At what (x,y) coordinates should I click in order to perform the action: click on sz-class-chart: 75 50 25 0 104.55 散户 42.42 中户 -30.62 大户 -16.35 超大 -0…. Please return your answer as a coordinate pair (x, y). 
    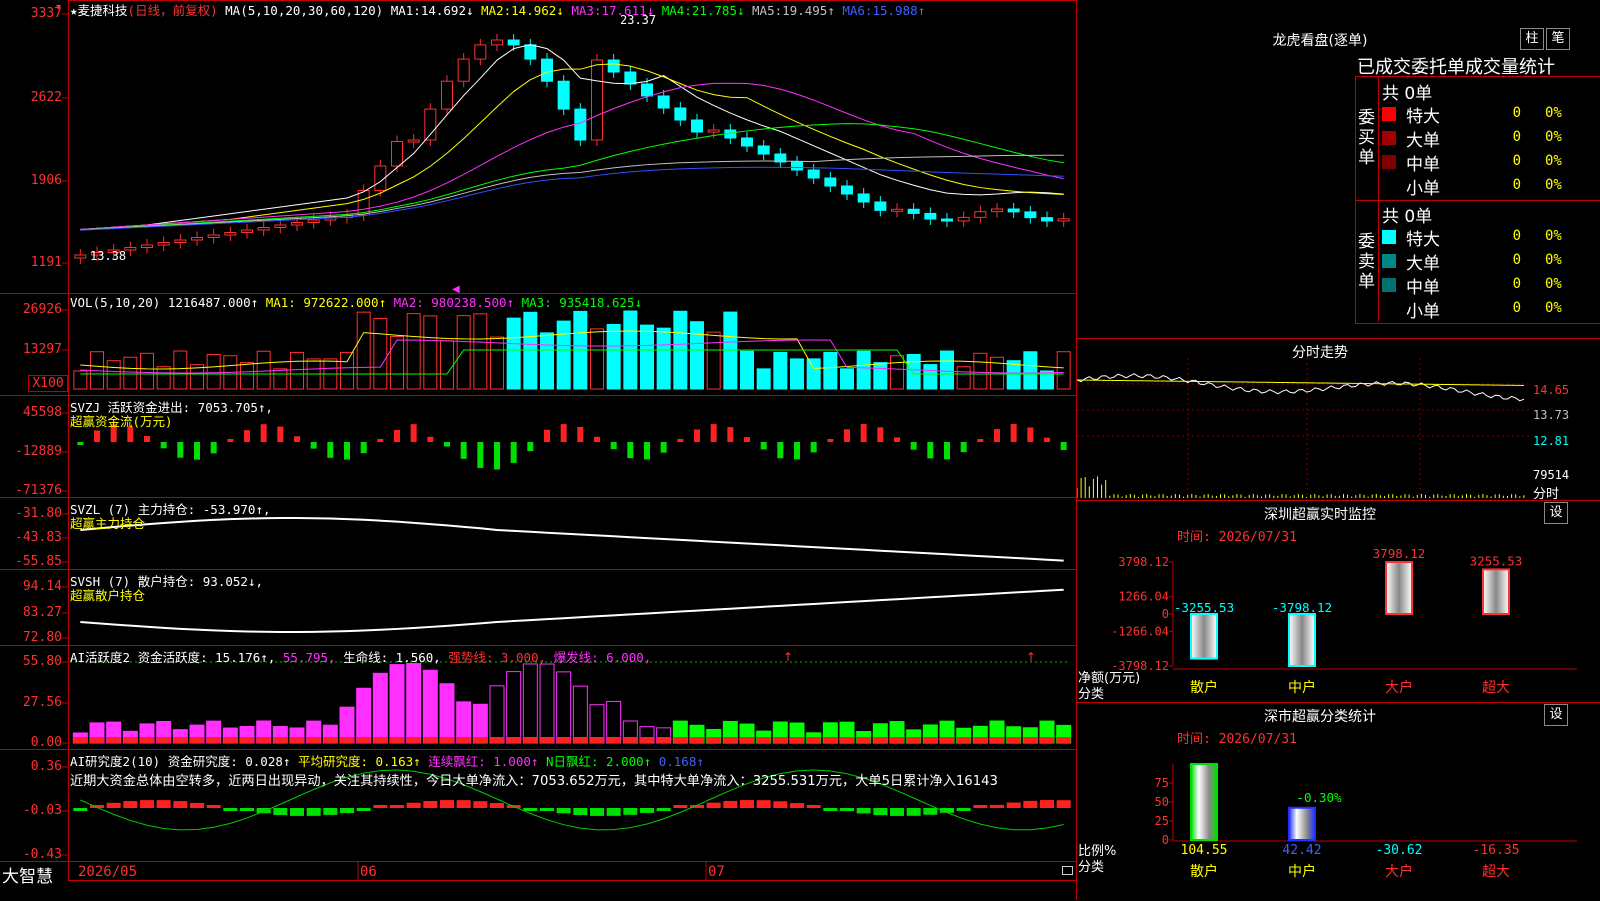
    Looking at the image, I should click on (1366, 821).